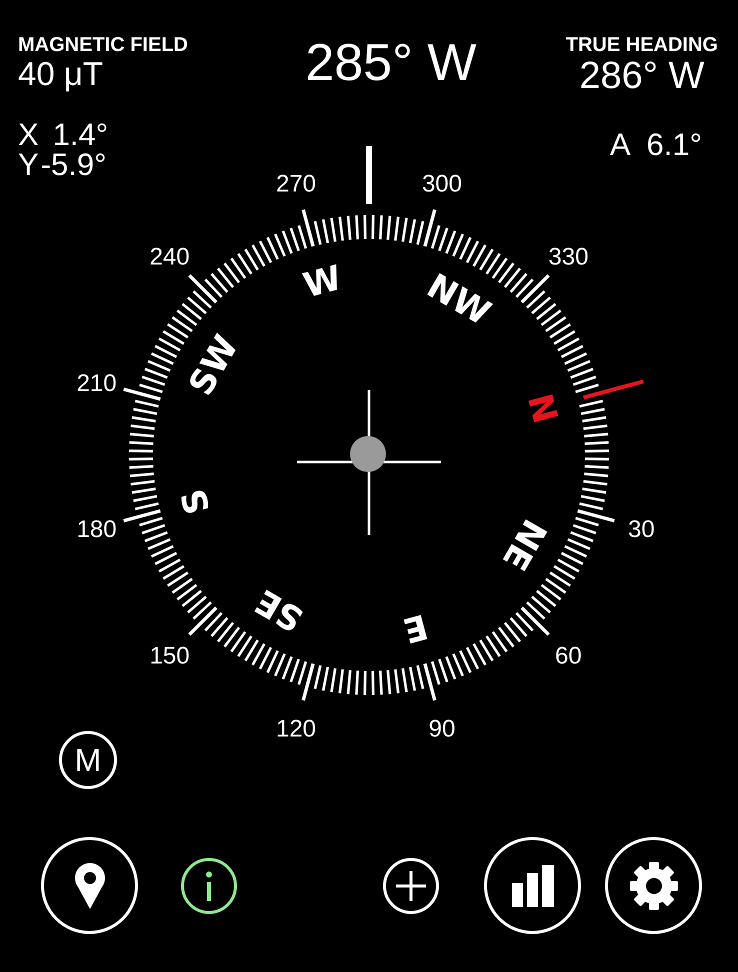  I want to click on heading-value: 285° W, so click(390, 63).